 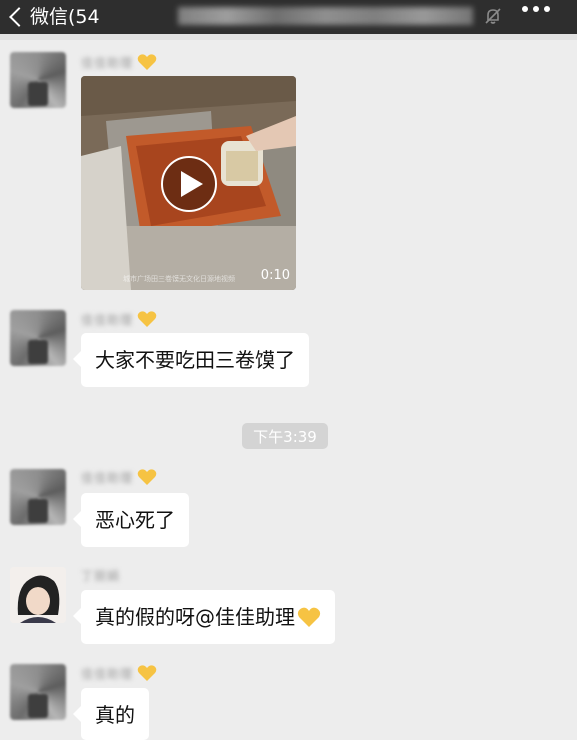 I want to click on header-divider, so click(x=288, y=37).